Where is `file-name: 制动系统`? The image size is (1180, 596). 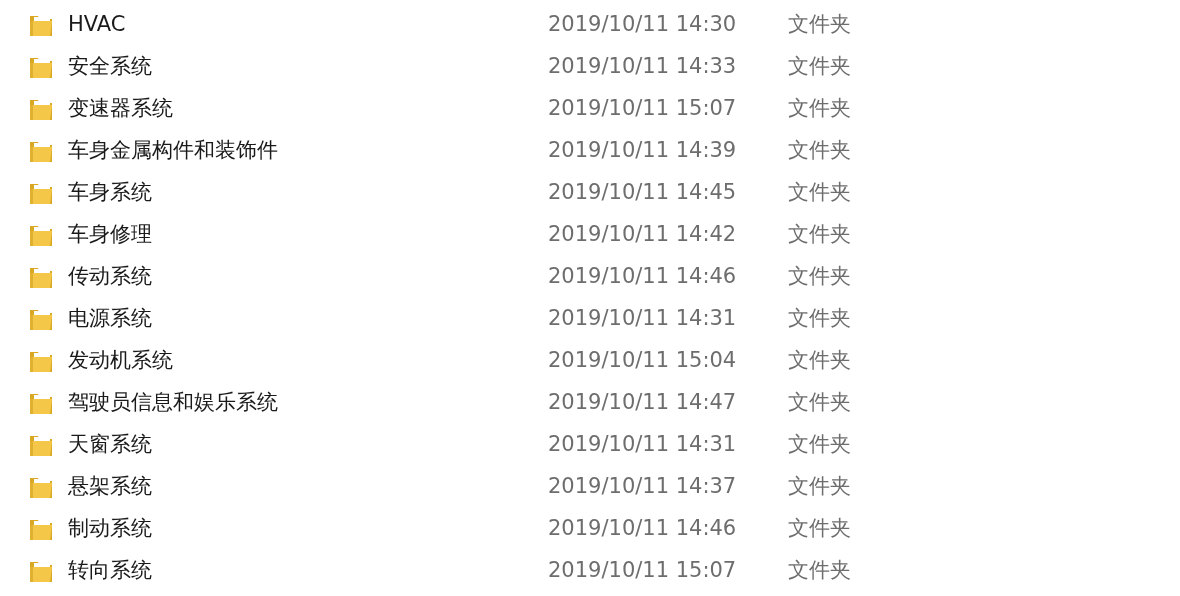
file-name: 制动系统 is located at coordinates (308, 529).